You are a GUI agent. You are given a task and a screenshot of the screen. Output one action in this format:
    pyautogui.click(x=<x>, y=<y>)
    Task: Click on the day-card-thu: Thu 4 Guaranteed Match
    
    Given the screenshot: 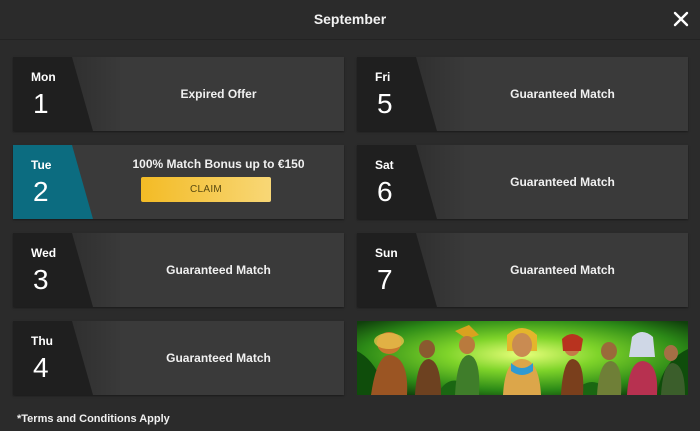 What is the action you would take?
    pyautogui.click(x=178, y=358)
    